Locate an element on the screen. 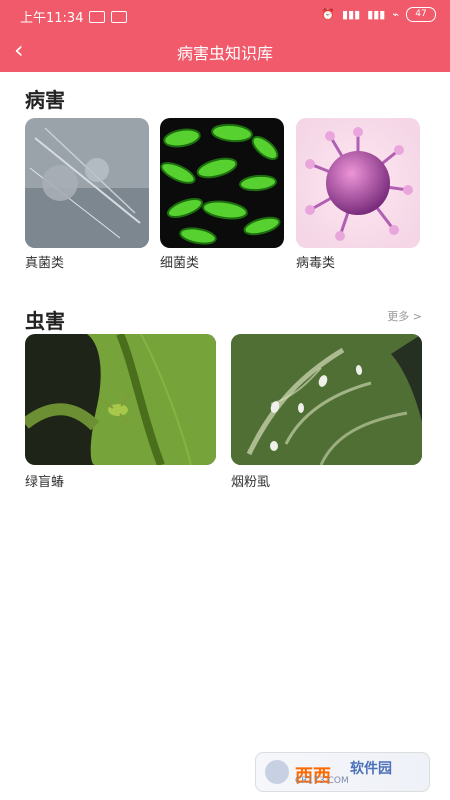  wifi-icon: ⌁ is located at coordinates (395, 14).